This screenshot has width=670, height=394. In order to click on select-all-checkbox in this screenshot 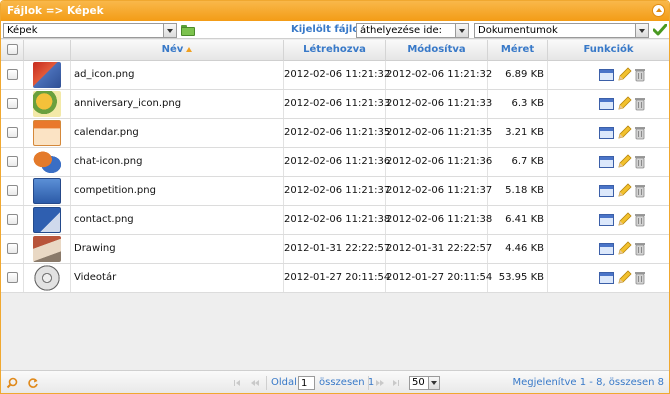, I will do `click(12, 49)`.